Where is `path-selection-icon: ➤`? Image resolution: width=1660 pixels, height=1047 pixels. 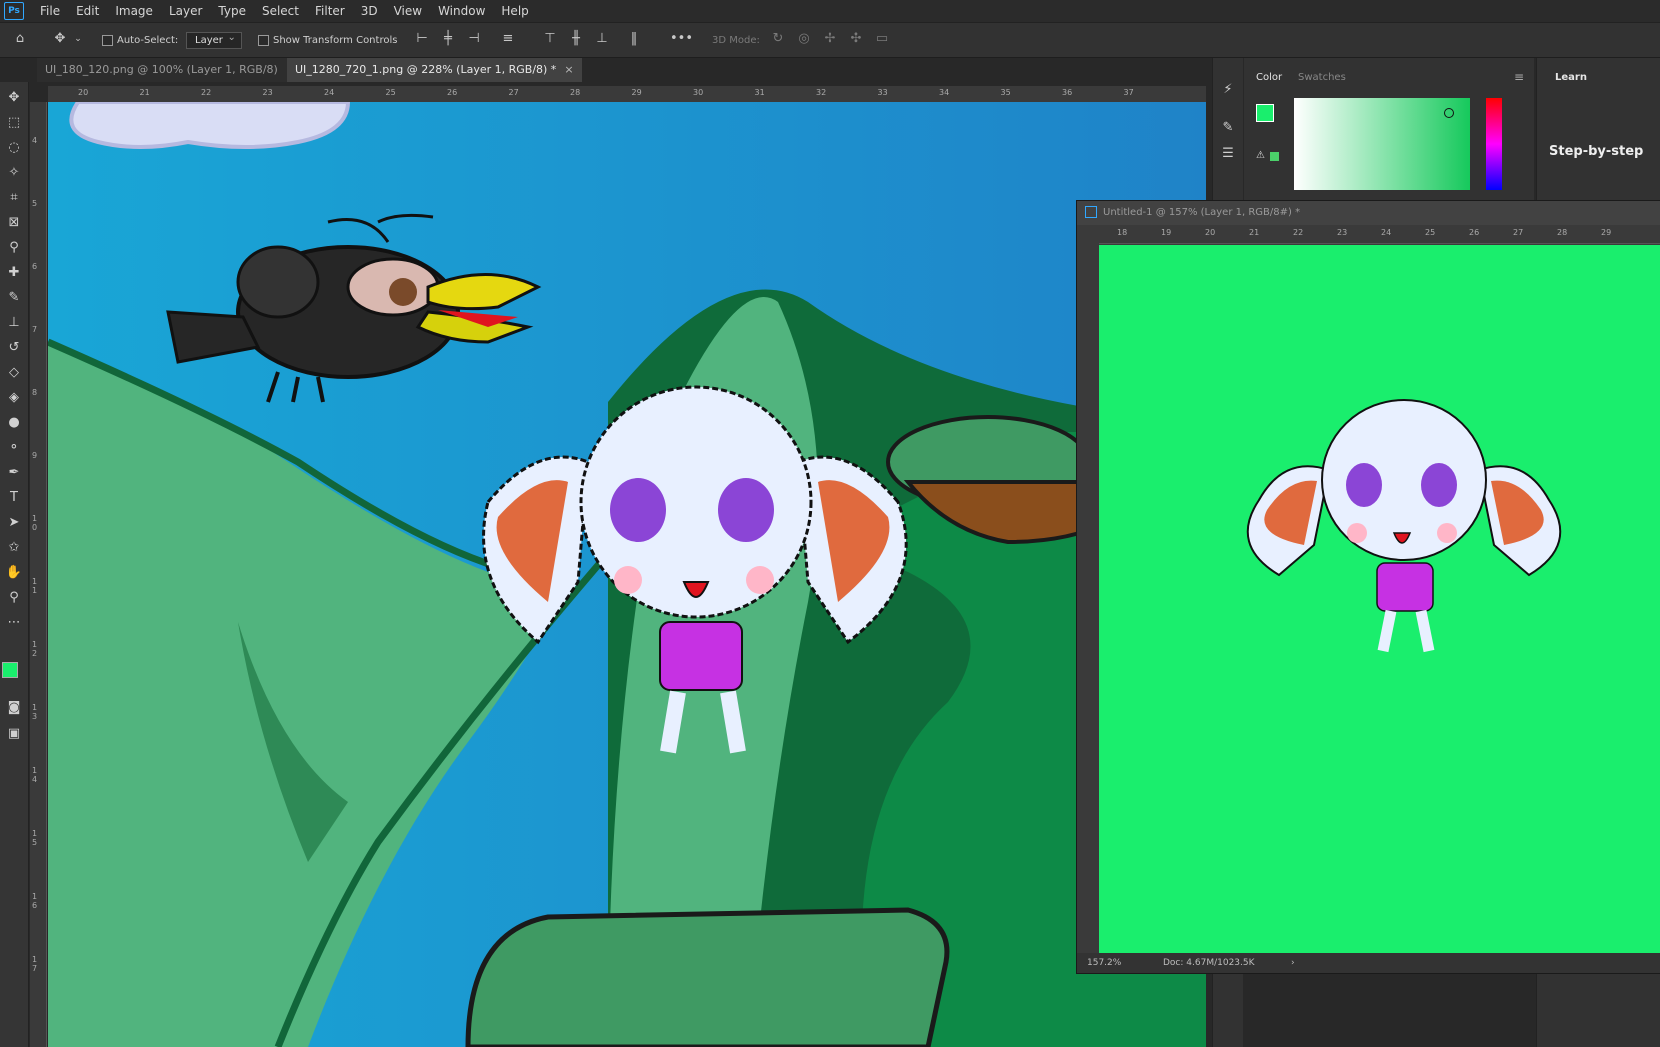 path-selection-icon: ➤ is located at coordinates (14, 523).